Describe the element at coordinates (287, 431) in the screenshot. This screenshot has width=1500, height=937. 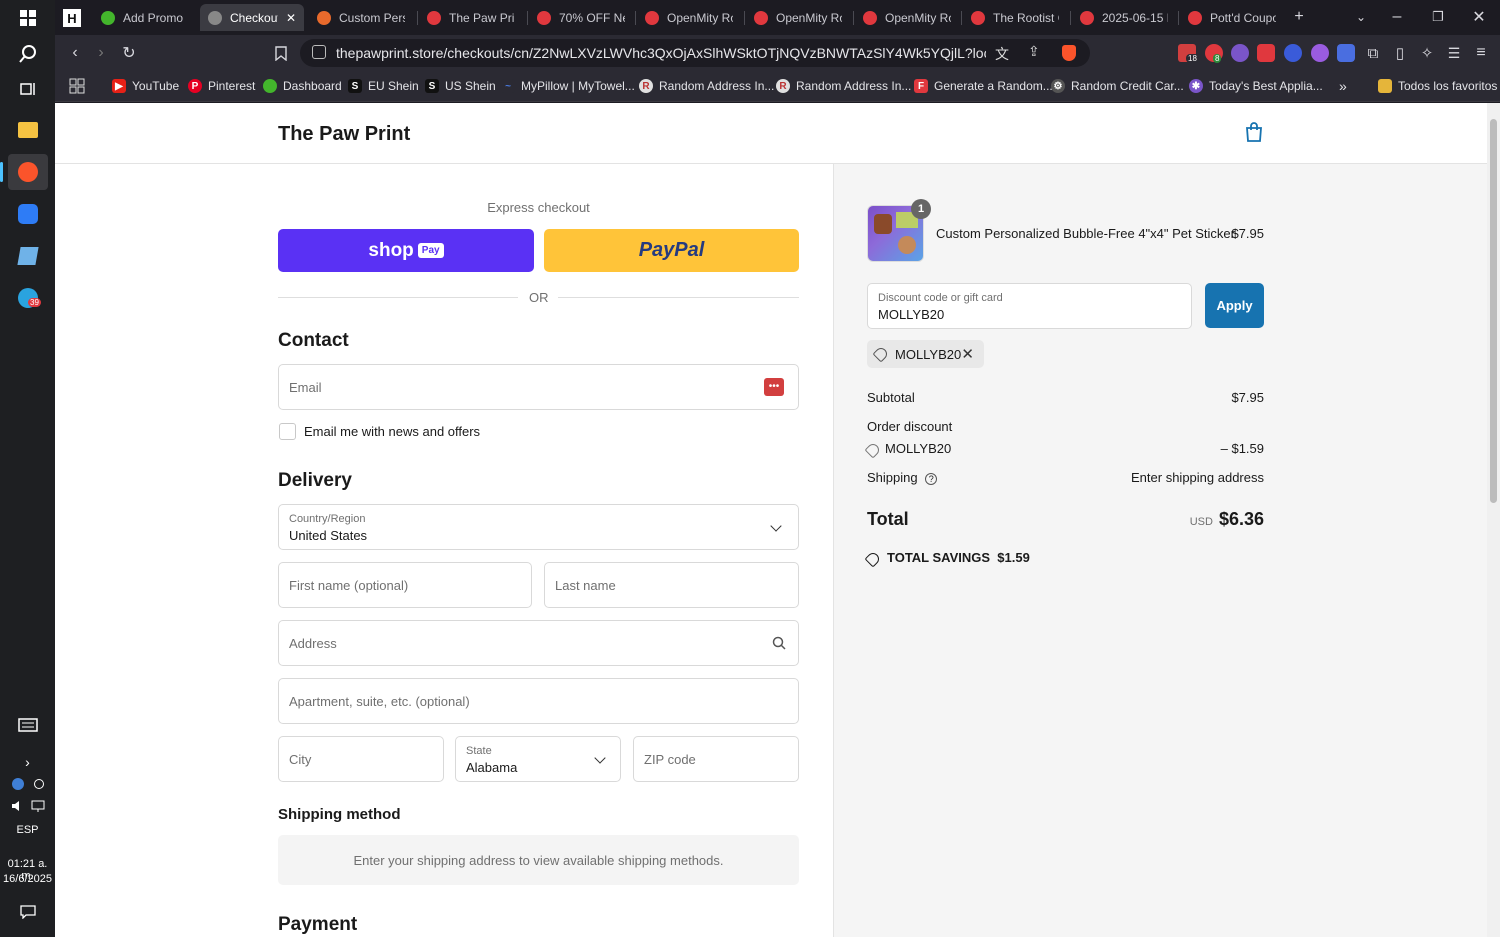
I see `news-offers-checkbox` at that location.